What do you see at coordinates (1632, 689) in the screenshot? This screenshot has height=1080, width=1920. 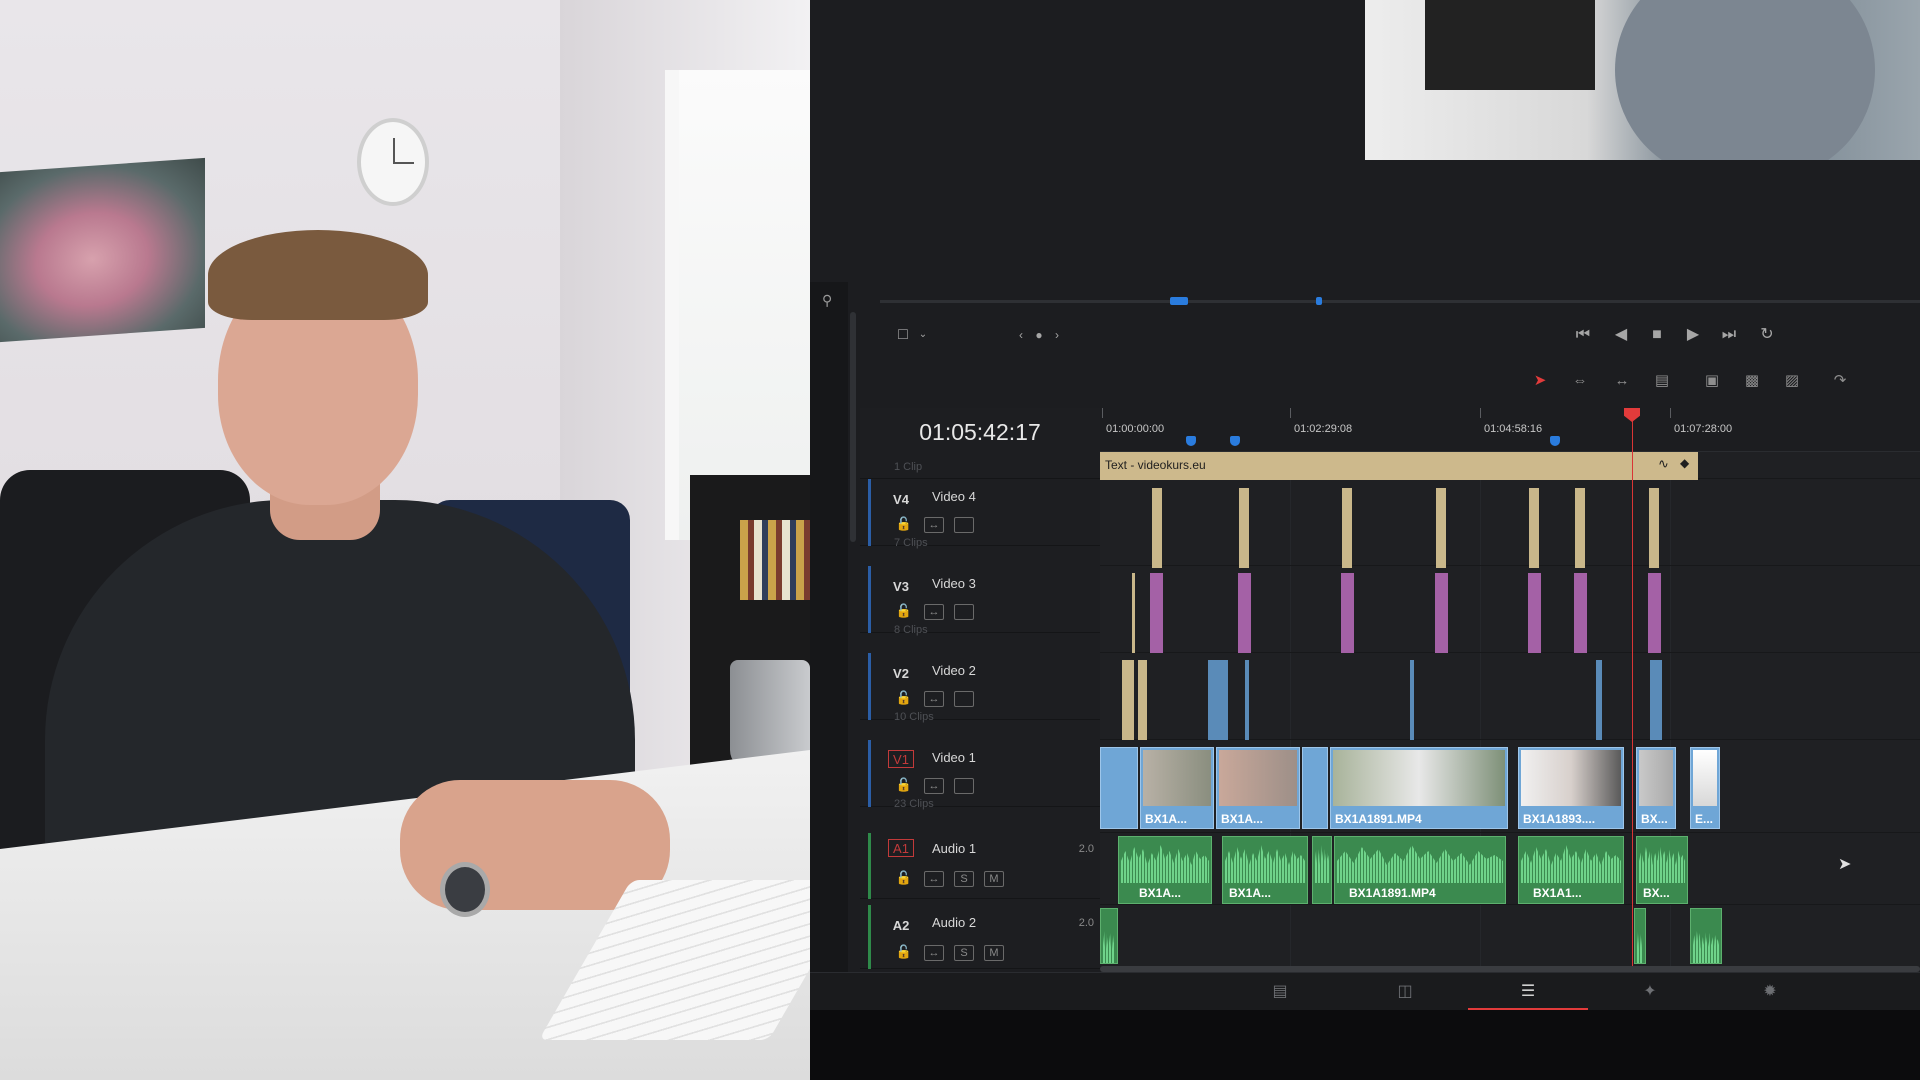 I see `playhead-line` at bounding box center [1632, 689].